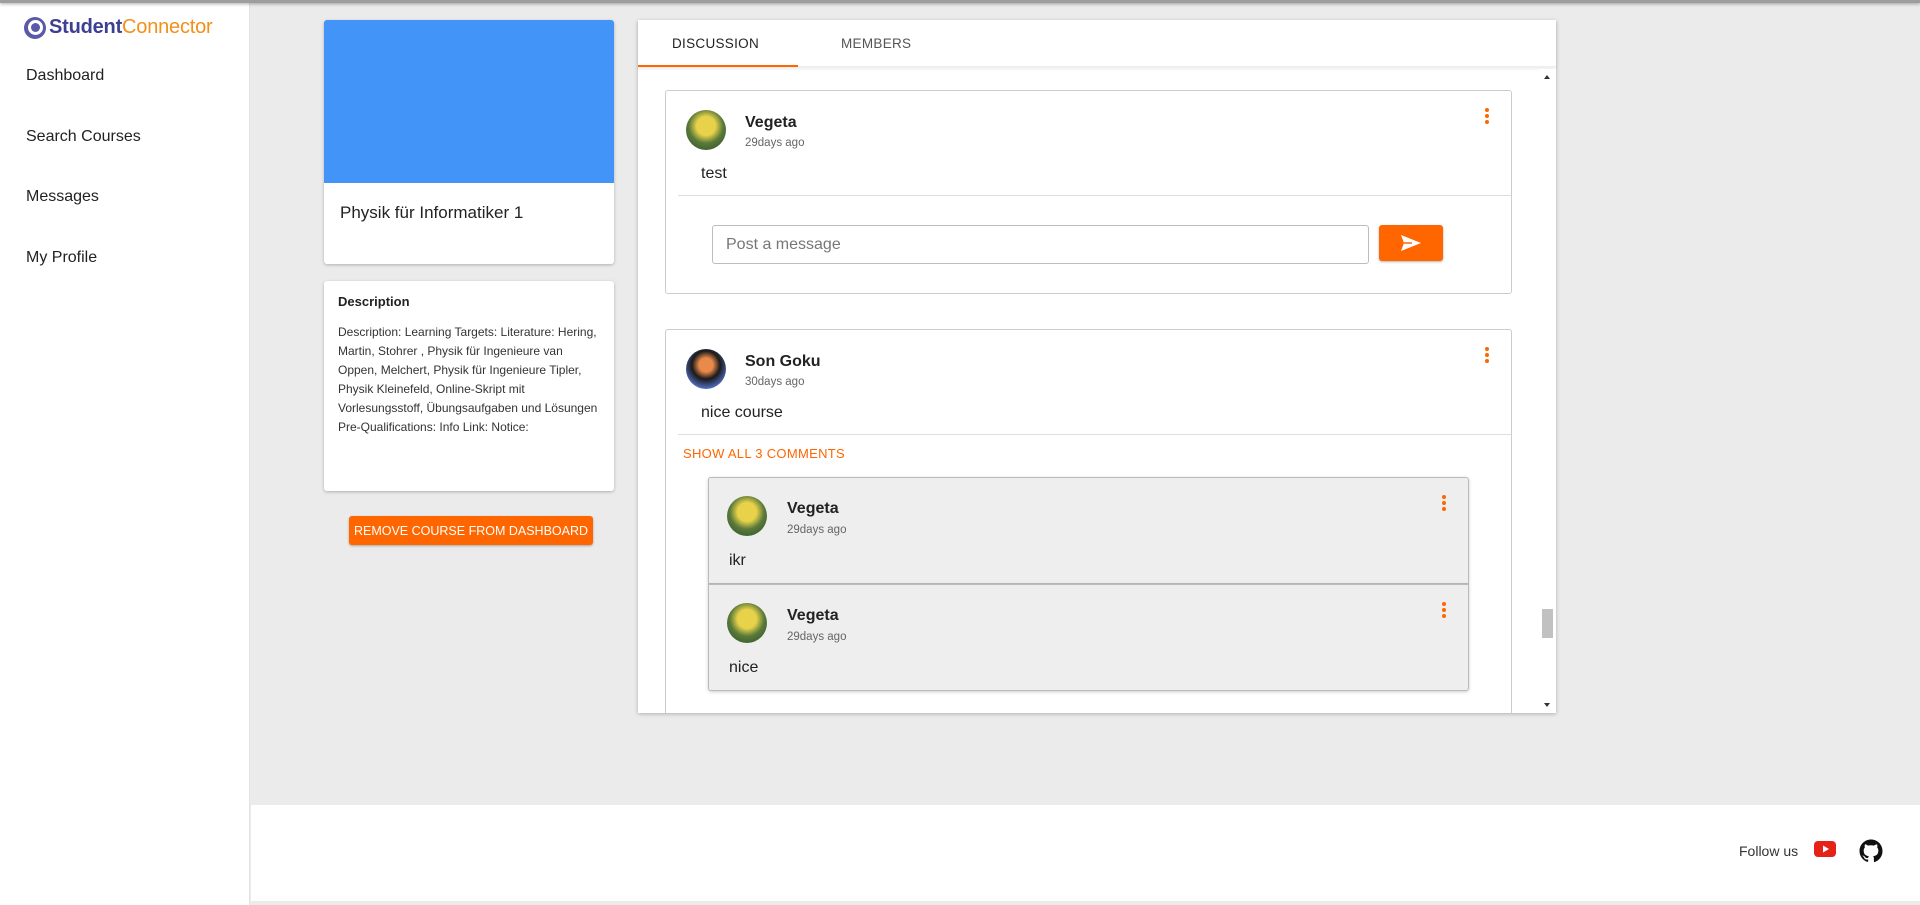 The image size is (1920, 905). I want to click on post-text: test, so click(1094, 174).